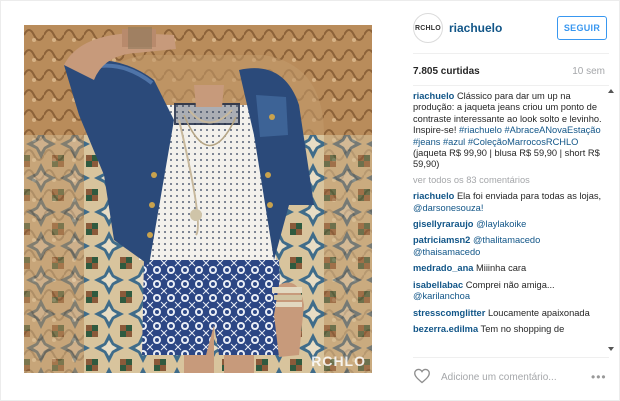 The image size is (620, 401). Describe the element at coordinates (448, 208) in the screenshot. I see `comment-mention: @darsonesouza!` at that location.